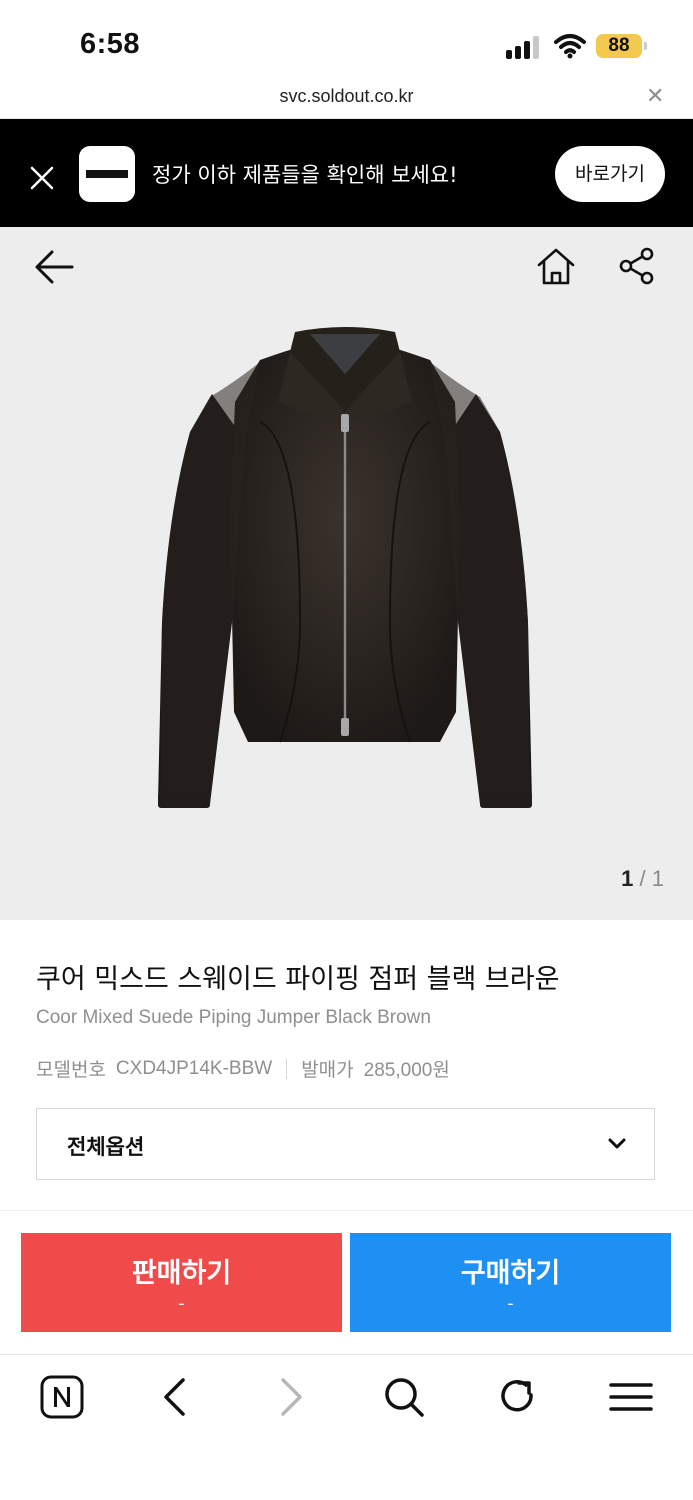 This screenshot has height=1500, width=693. I want to click on model-number: CXD4JP14K-BBW, so click(194, 1068).